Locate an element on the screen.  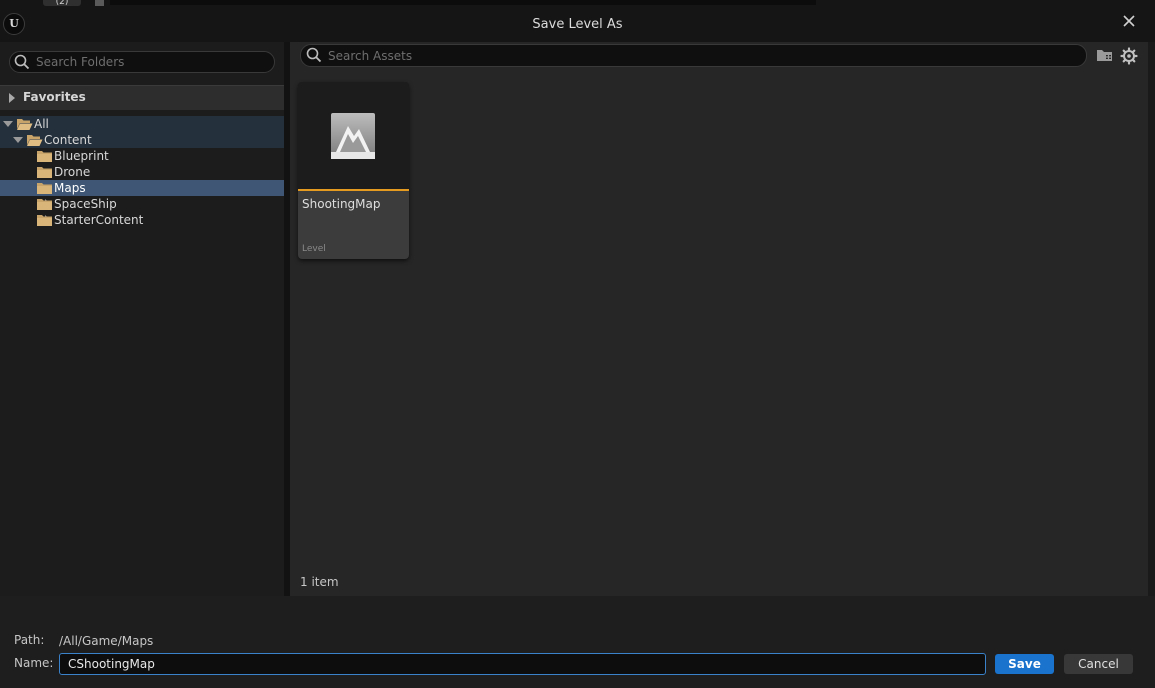
asset-tile: ShootingMap Level is located at coordinates (353, 170).